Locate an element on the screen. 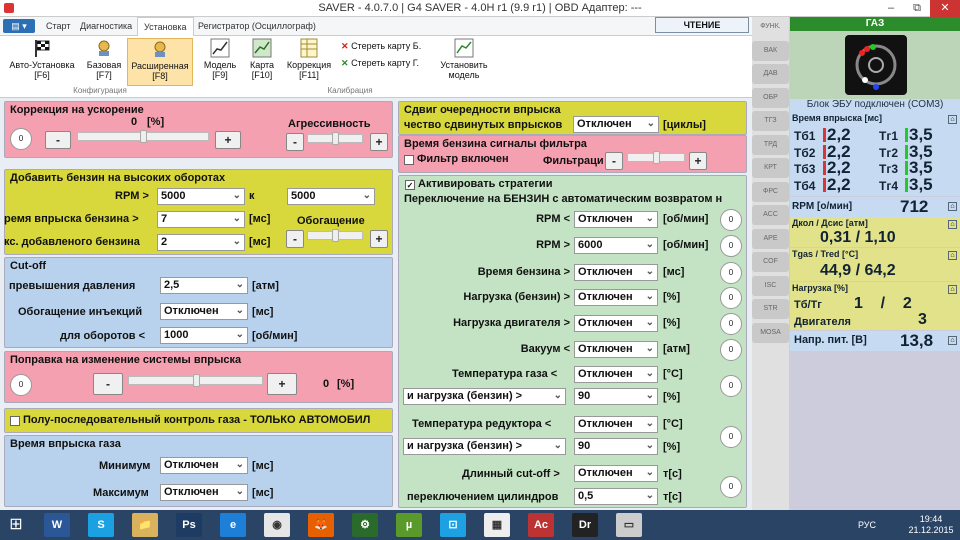 This screenshot has width=960, height=540. tab-setup: Установка is located at coordinates (165, 27).